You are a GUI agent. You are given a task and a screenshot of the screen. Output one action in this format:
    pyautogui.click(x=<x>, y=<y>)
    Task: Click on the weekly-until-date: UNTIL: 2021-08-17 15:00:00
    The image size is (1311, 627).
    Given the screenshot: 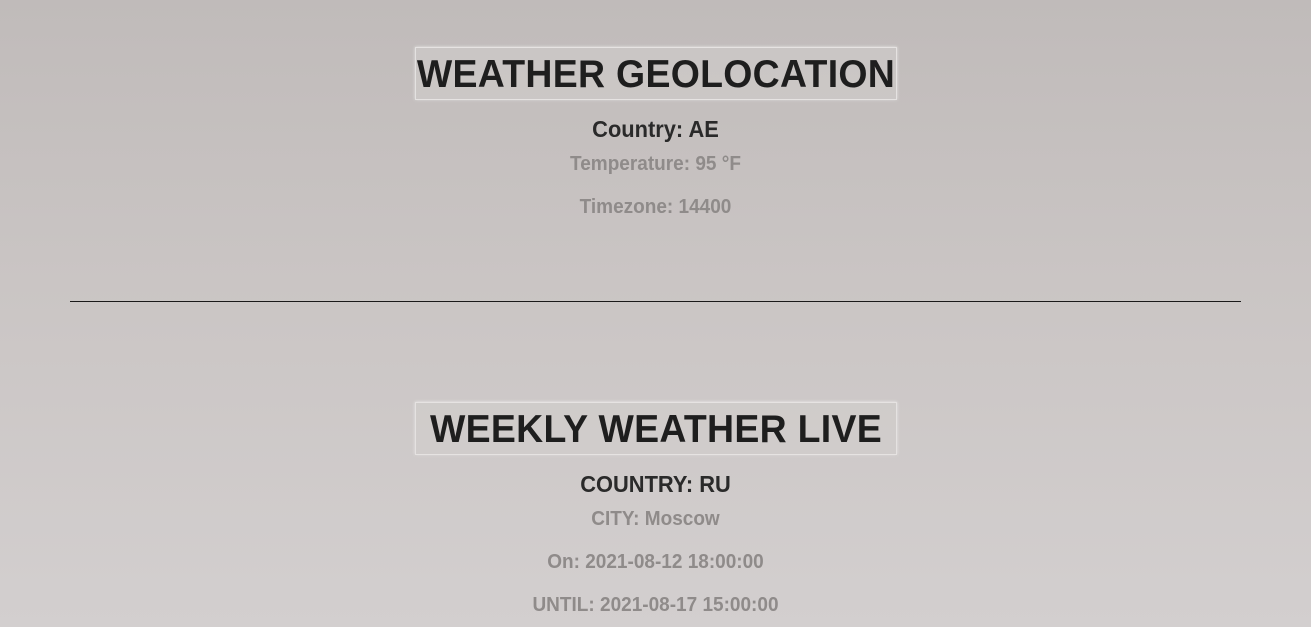 What is the action you would take?
    pyautogui.click(x=655, y=605)
    